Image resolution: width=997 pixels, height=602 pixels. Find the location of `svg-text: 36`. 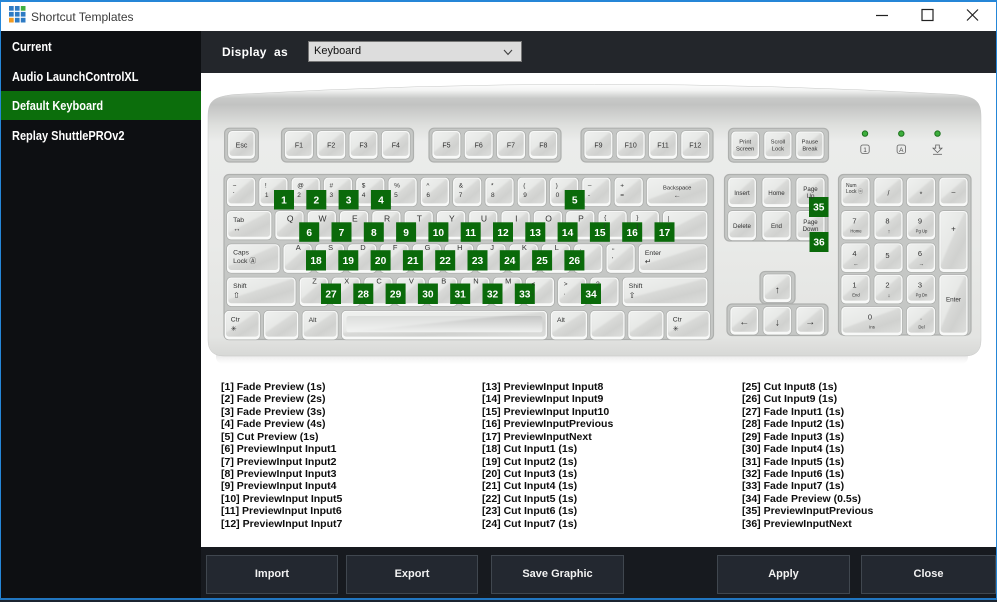

svg-text: 36 is located at coordinates (819, 243).